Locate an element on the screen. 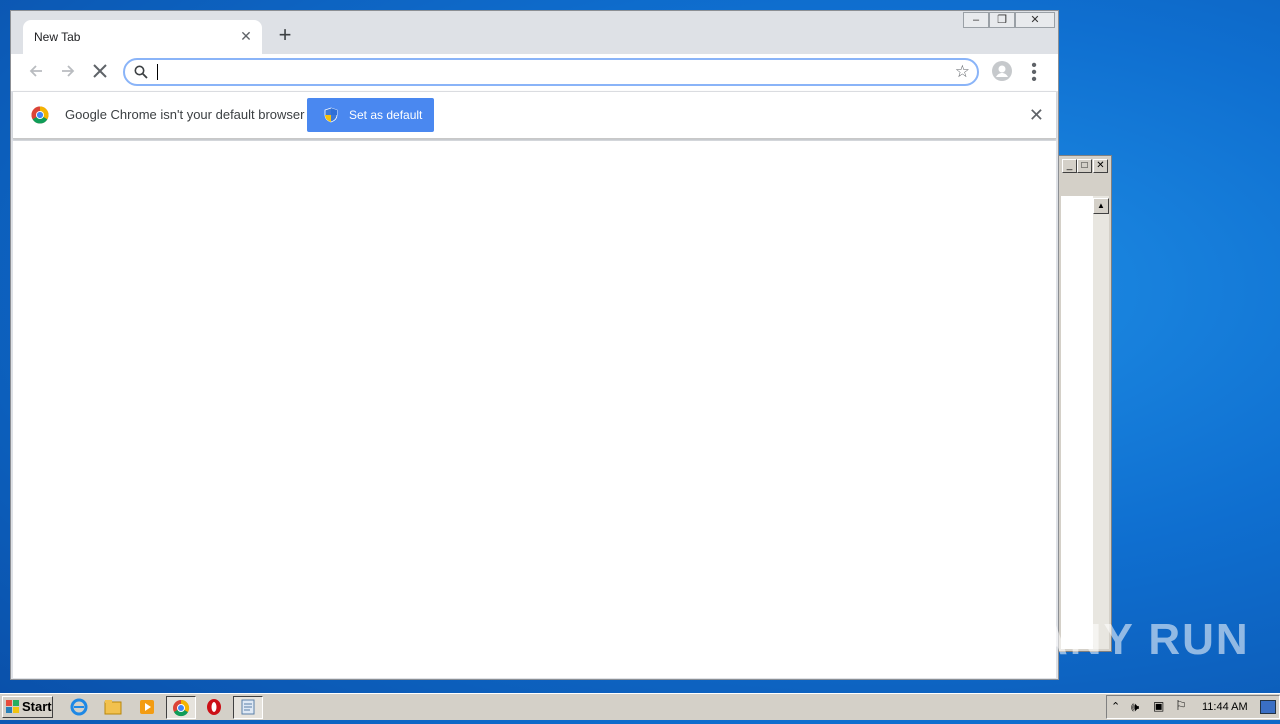  address-input is located at coordinates (548, 72).